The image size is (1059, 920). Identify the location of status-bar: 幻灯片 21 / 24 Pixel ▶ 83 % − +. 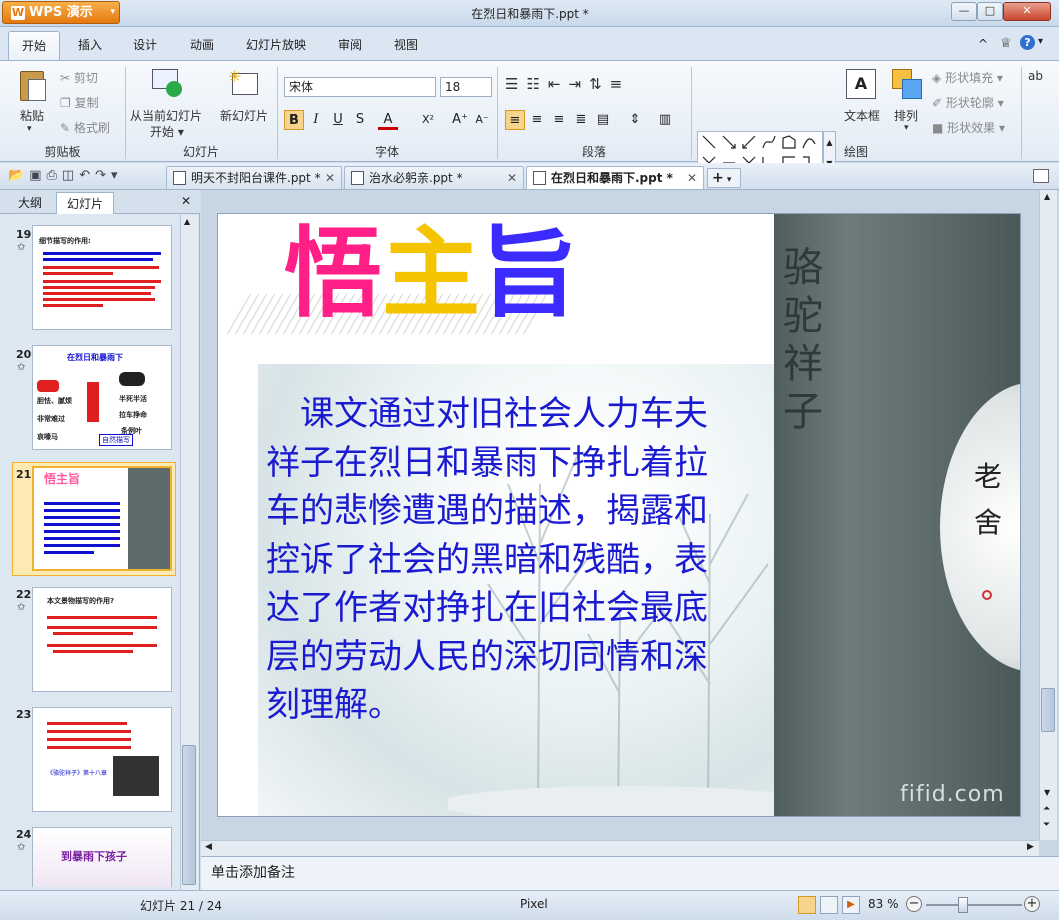
(529, 905).